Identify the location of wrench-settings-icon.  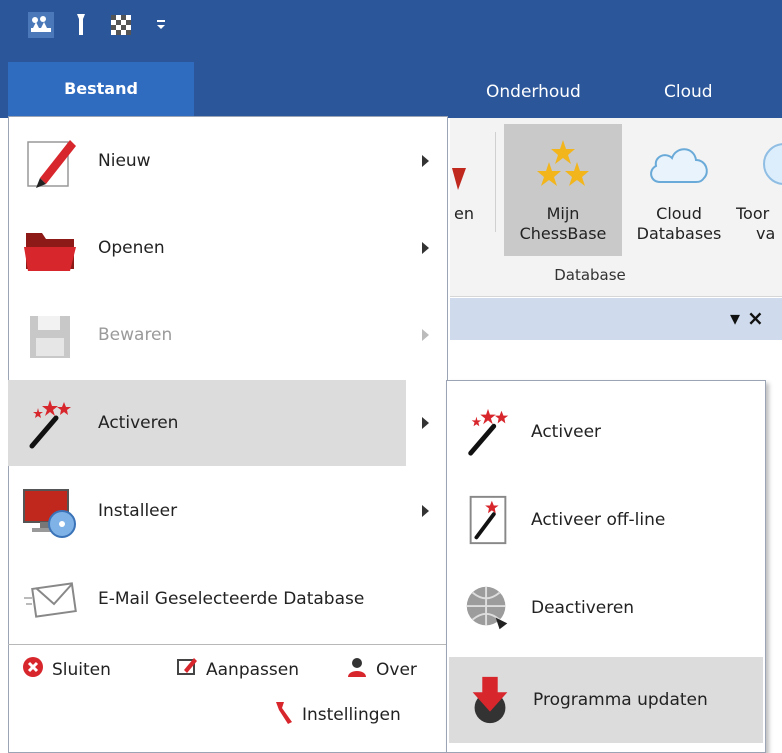
(283, 714).